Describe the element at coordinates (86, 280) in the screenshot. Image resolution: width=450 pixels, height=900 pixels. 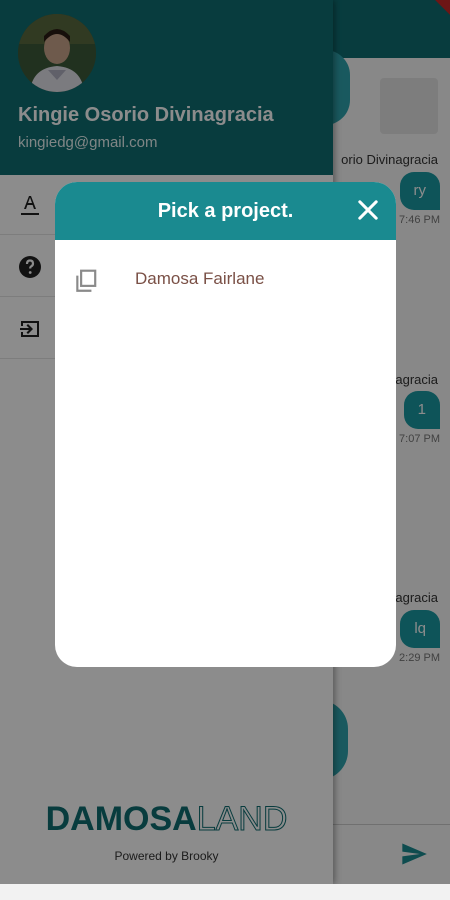
I see `copy-icon` at that location.